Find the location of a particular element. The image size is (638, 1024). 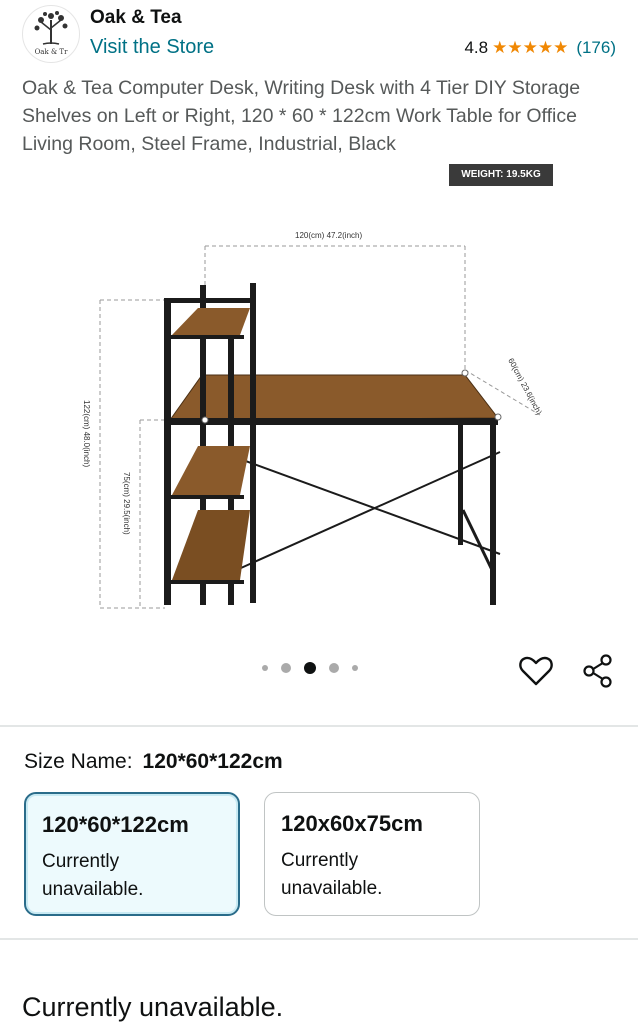

image-carousel-dots is located at coordinates (310, 668).